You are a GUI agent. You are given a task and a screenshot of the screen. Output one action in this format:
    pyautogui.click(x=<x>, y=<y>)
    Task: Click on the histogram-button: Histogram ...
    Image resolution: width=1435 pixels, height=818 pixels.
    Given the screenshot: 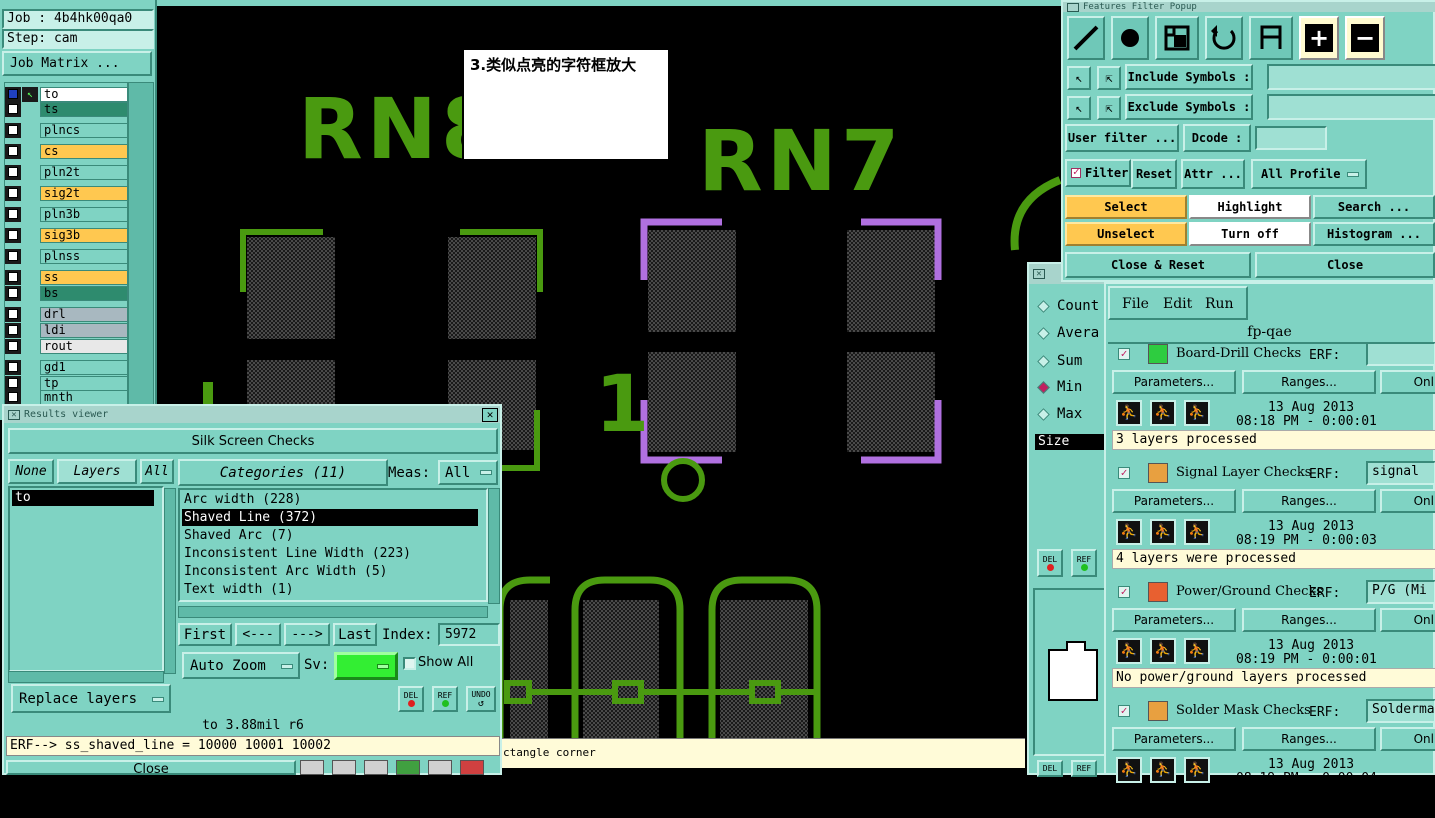 What is the action you would take?
    pyautogui.click(x=1374, y=234)
    